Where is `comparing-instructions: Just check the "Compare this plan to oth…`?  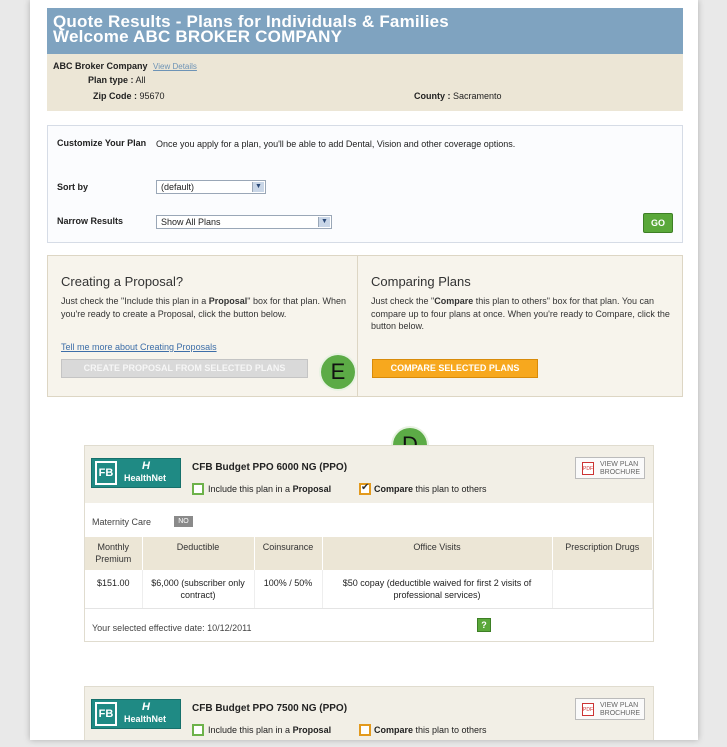 comparing-instructions: Just check the "Compare this plan to oth… is located at coordinates (520, 313).